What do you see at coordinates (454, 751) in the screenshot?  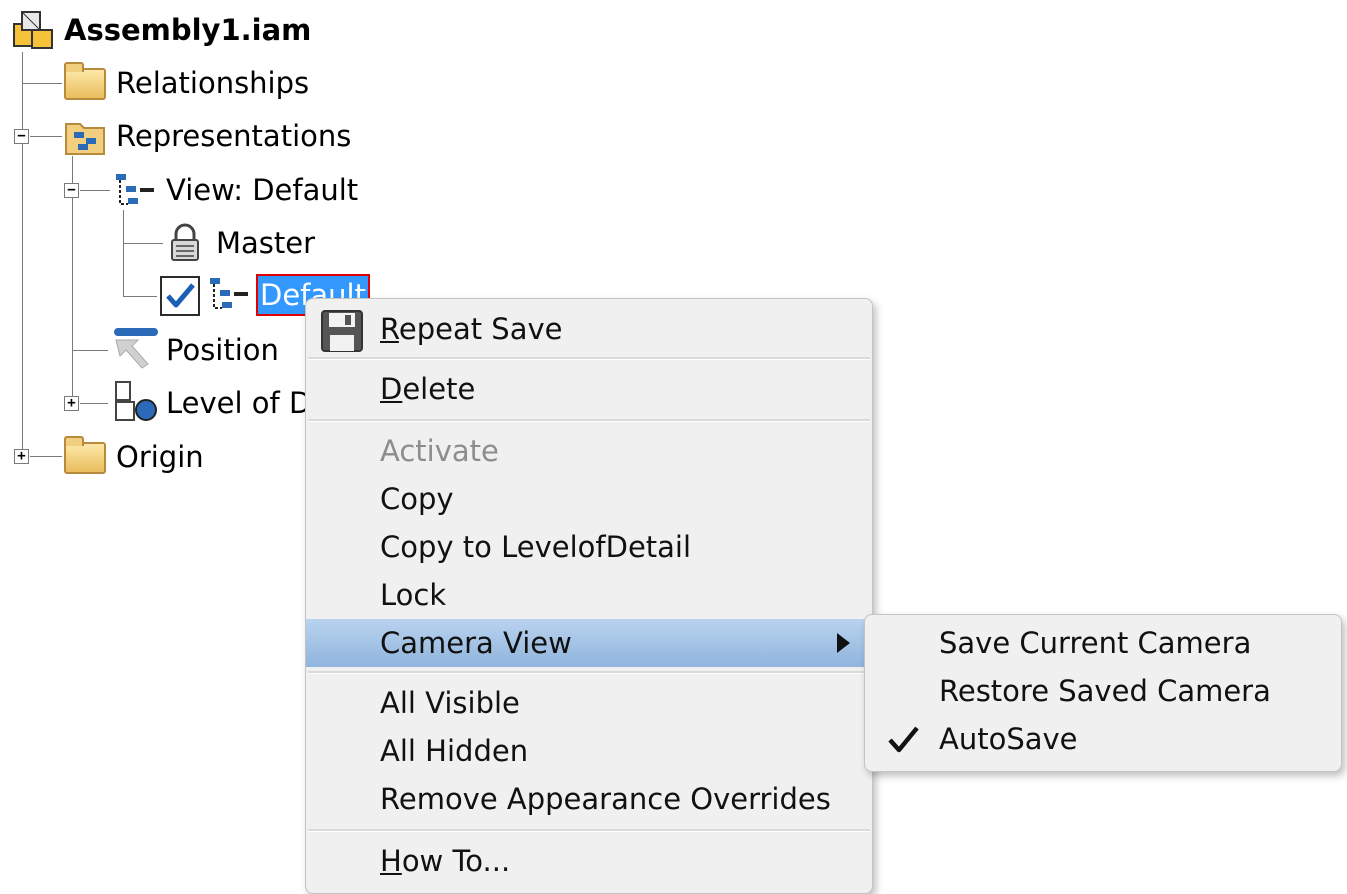 I see `menu-item-label: All Hidden` at bounding box center [454, 751].